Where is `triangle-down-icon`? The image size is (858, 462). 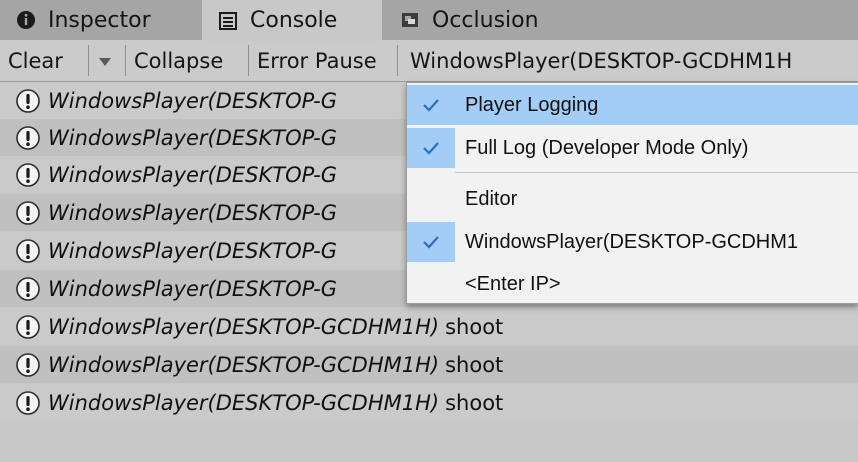 triangle-down-icon is located at coordinates (105, 61).